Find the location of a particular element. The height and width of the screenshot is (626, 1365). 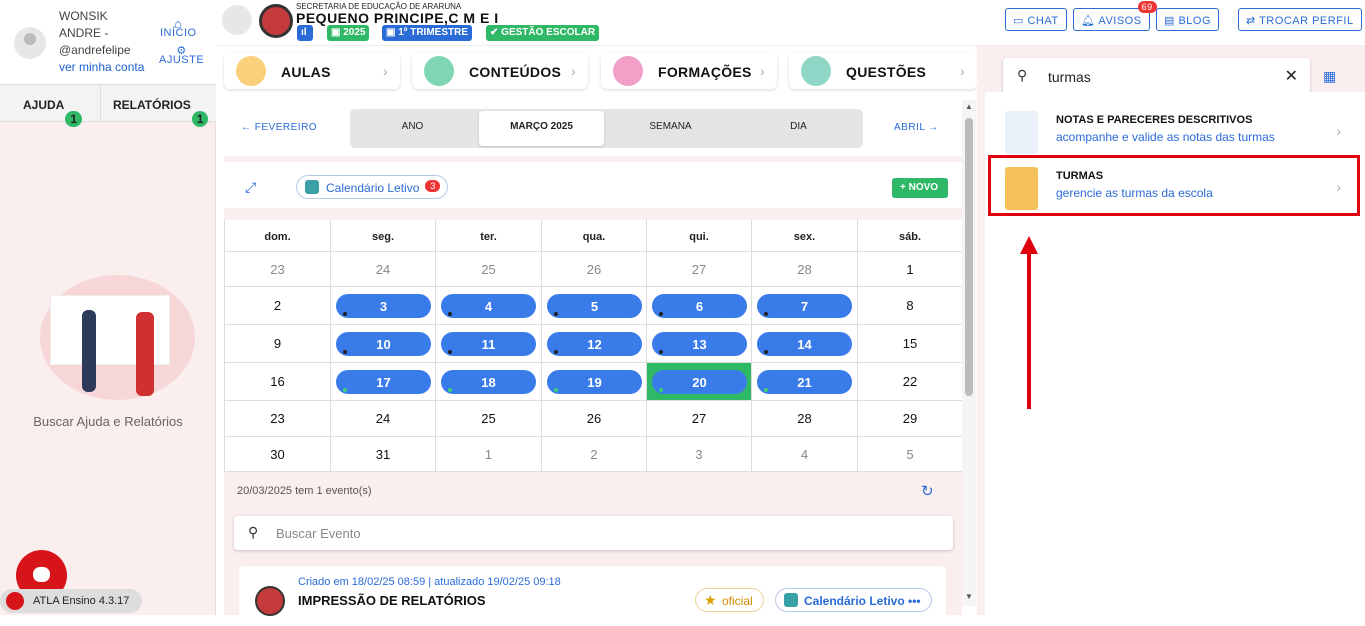

calendar-day: 7 is located at coordinates (805, 306).